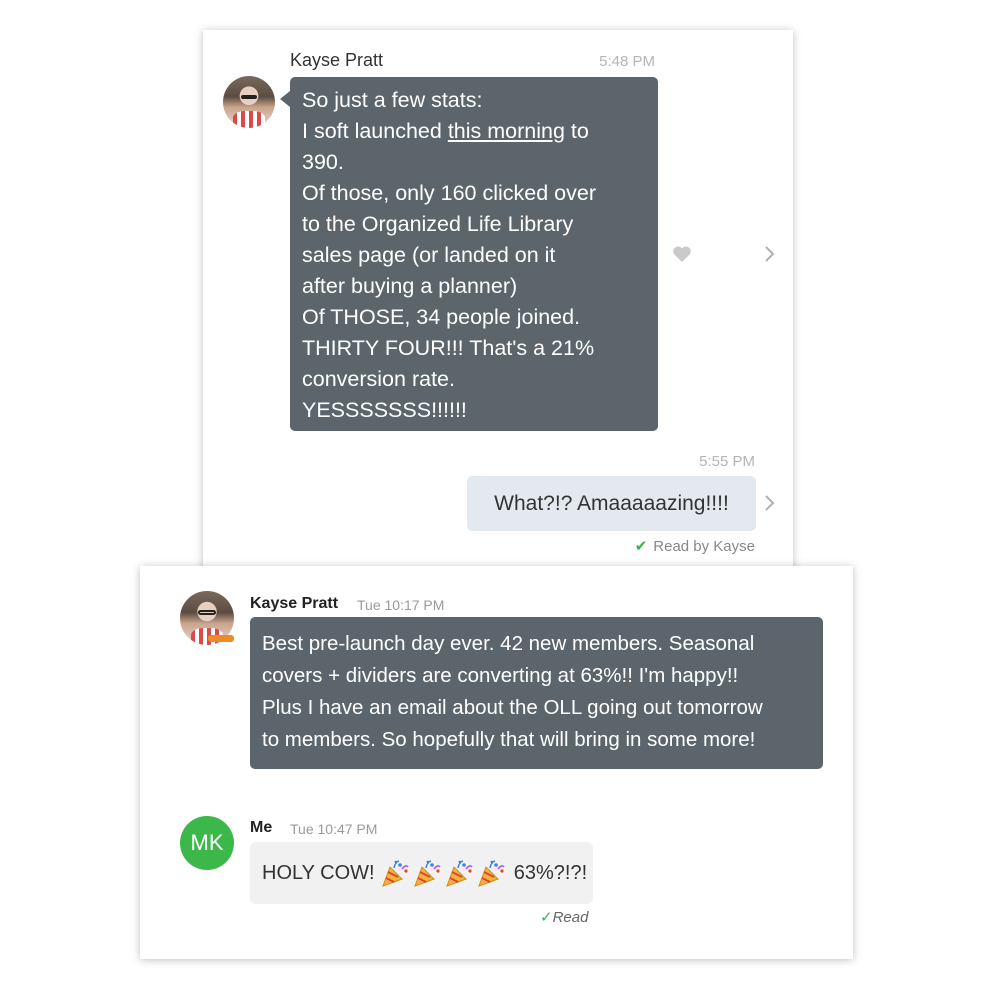 This screenshot has height=1000, width=1000. Describe the element at coordinates (334, 829) in the screenshot. I see `message-timestamp: Tue 10:47 PM` at that location.